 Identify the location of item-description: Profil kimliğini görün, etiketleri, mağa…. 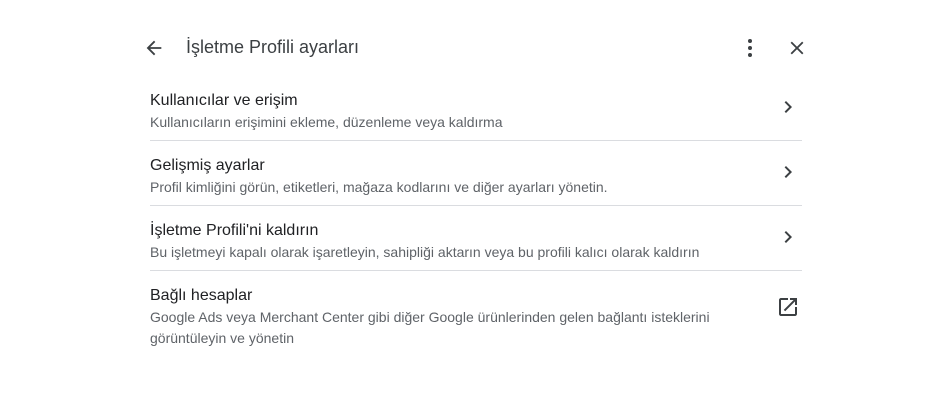
(379, 187).